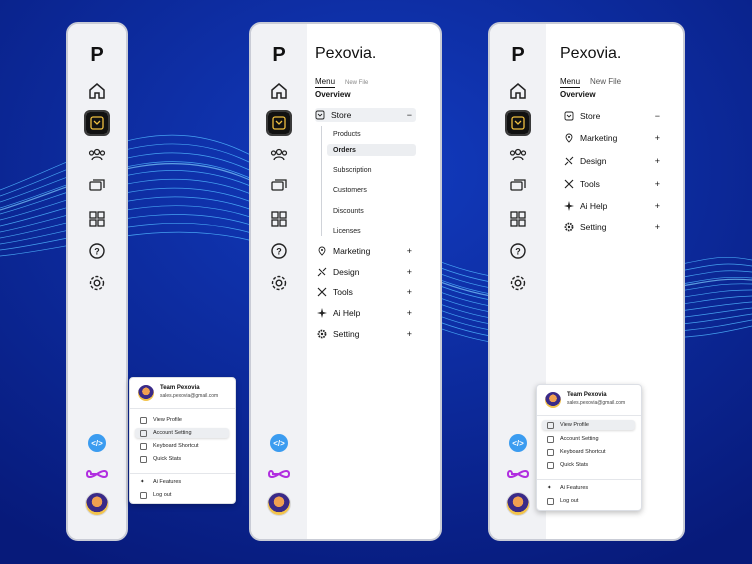 This screenshot has width=752, height=564. Describe the element at coordinates (347, 190) in the screenshot. I see `submenu-item-customers: Customers` at that location.